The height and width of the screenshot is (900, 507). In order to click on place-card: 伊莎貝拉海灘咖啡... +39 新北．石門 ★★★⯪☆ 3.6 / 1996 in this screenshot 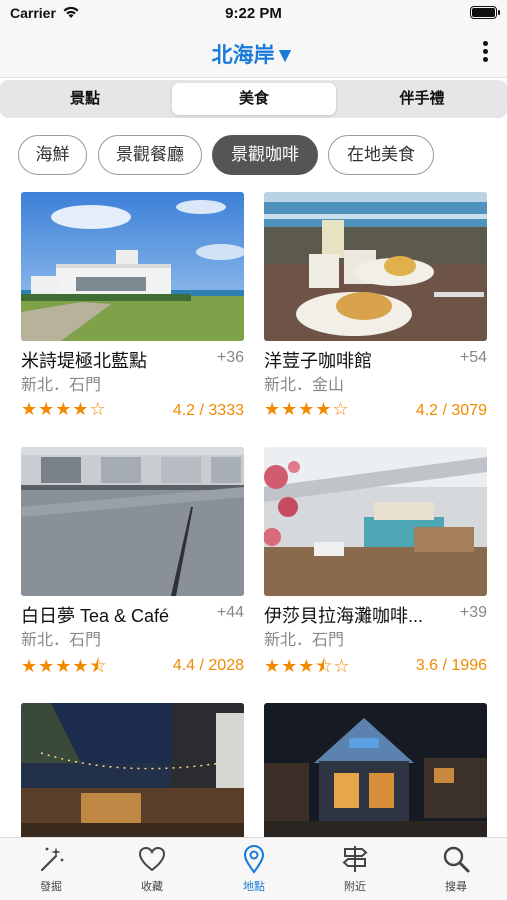, I will do `click(375, 563)`.